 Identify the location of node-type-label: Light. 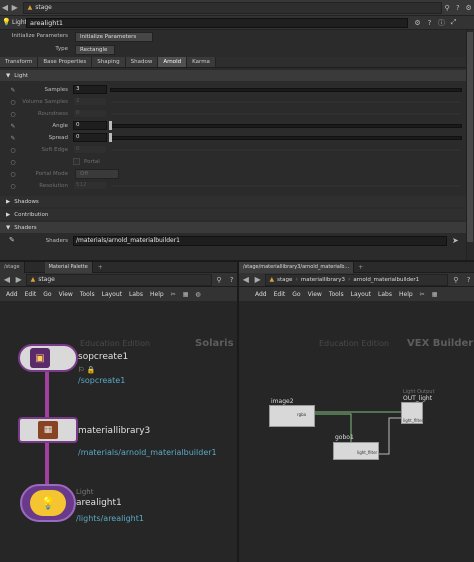
(19, 22).